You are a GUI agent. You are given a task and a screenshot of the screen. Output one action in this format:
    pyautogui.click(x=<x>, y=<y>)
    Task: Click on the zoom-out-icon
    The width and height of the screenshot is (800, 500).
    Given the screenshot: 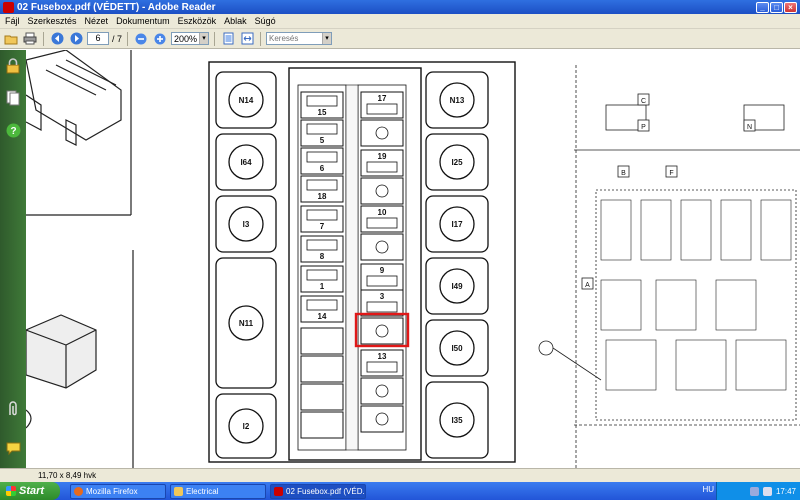 What is the action you would take?
    pyautogui.click(x=141, y=38)
    